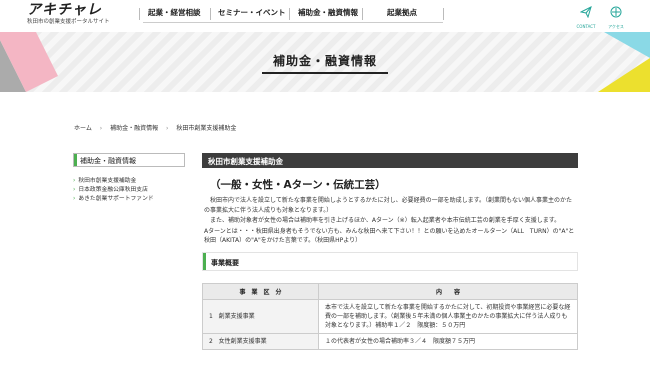 This screenshot has width=650, height=386. I want to click on sidebar-item-jfc-akita: 日本政策金融公庫秋田支店, so click(130, 190).